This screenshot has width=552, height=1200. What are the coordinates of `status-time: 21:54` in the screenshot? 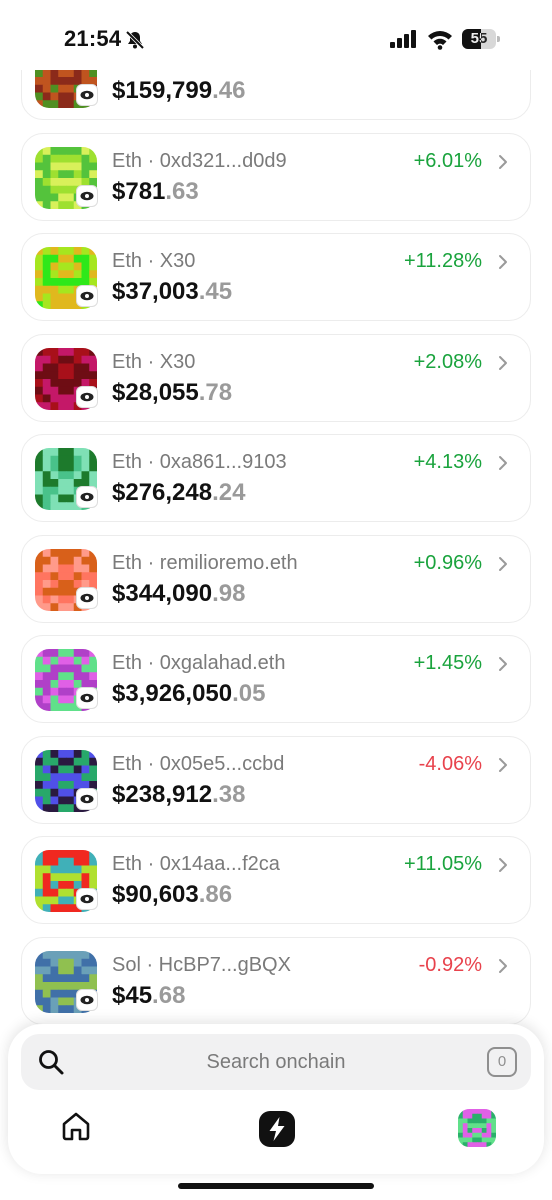 It's located at (93, 38).